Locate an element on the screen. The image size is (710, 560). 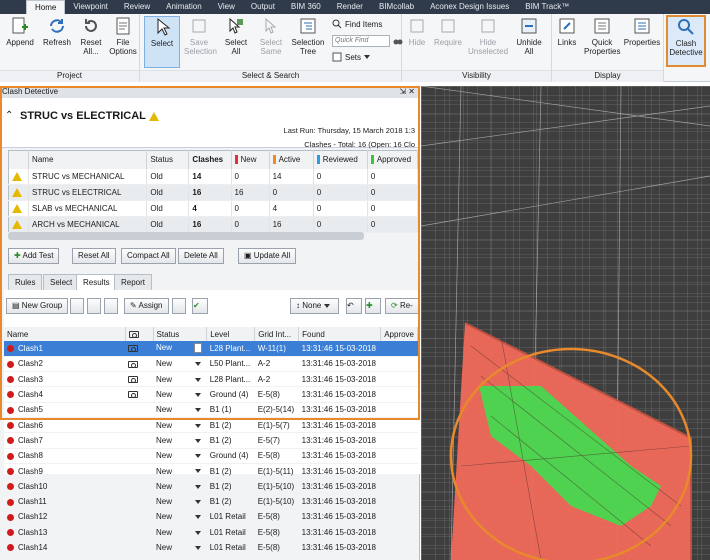
unhide-all-button: Unhide All is located at coordinates (529, 36).